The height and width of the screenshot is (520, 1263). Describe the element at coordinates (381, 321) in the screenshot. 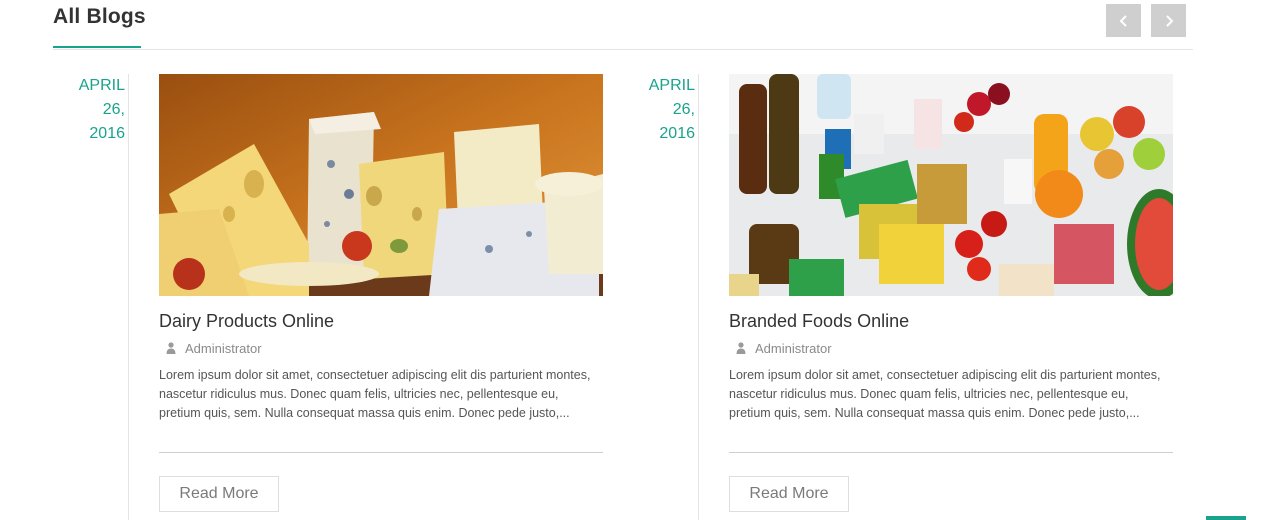

I see `post-title: Dairy Products Online` at that location.